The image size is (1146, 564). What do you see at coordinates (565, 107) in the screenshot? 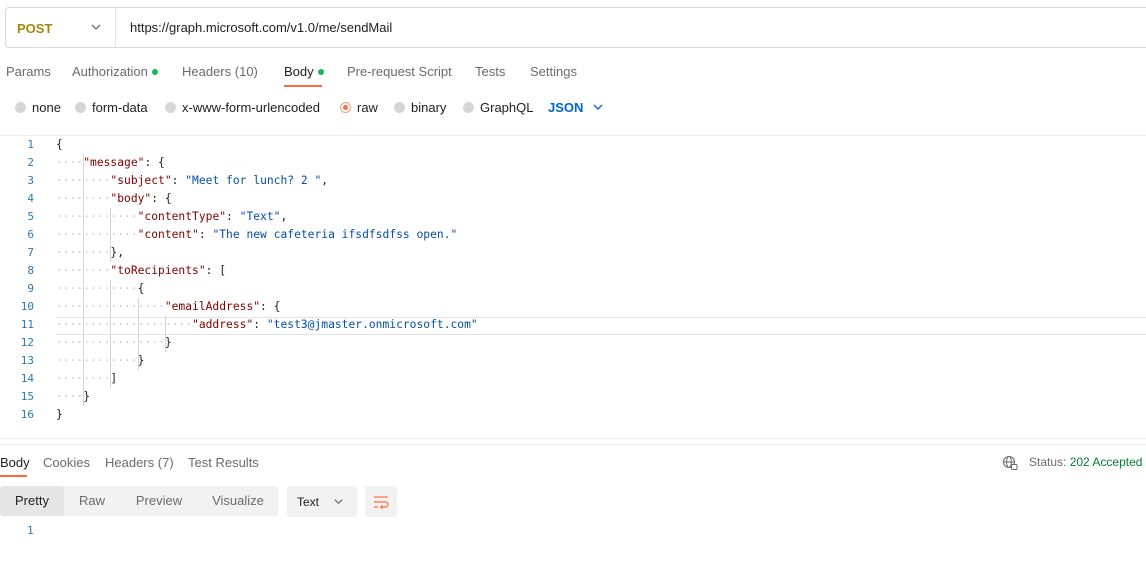
I see `format-selector: JSON` at bounding box center [565, 107].